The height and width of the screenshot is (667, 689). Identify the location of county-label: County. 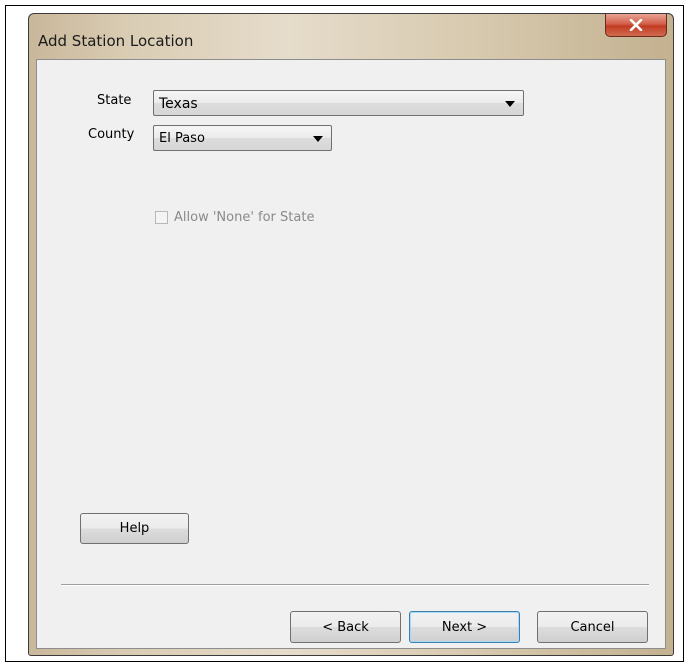
(111, 134).